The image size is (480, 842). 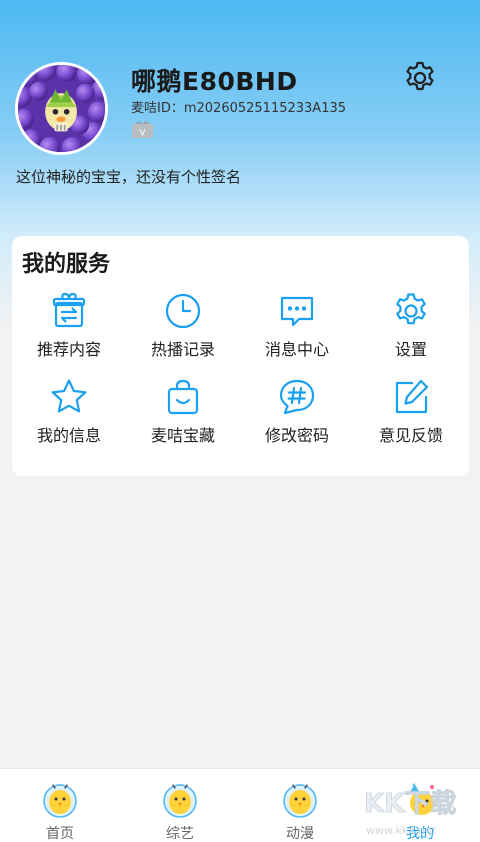 What do you see at coordinates (180, 799) in the screenshot?
I see `chick-variety-icon` at bounding box center [180, 799].